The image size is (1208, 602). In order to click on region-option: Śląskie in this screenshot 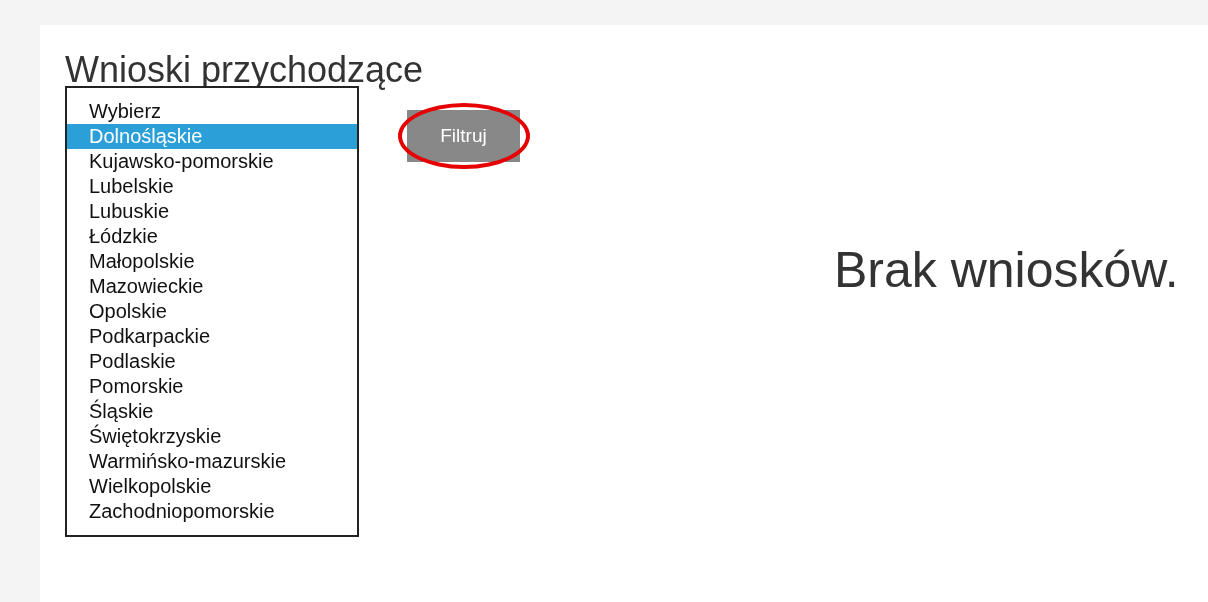, I will do `click(212, 411)`.